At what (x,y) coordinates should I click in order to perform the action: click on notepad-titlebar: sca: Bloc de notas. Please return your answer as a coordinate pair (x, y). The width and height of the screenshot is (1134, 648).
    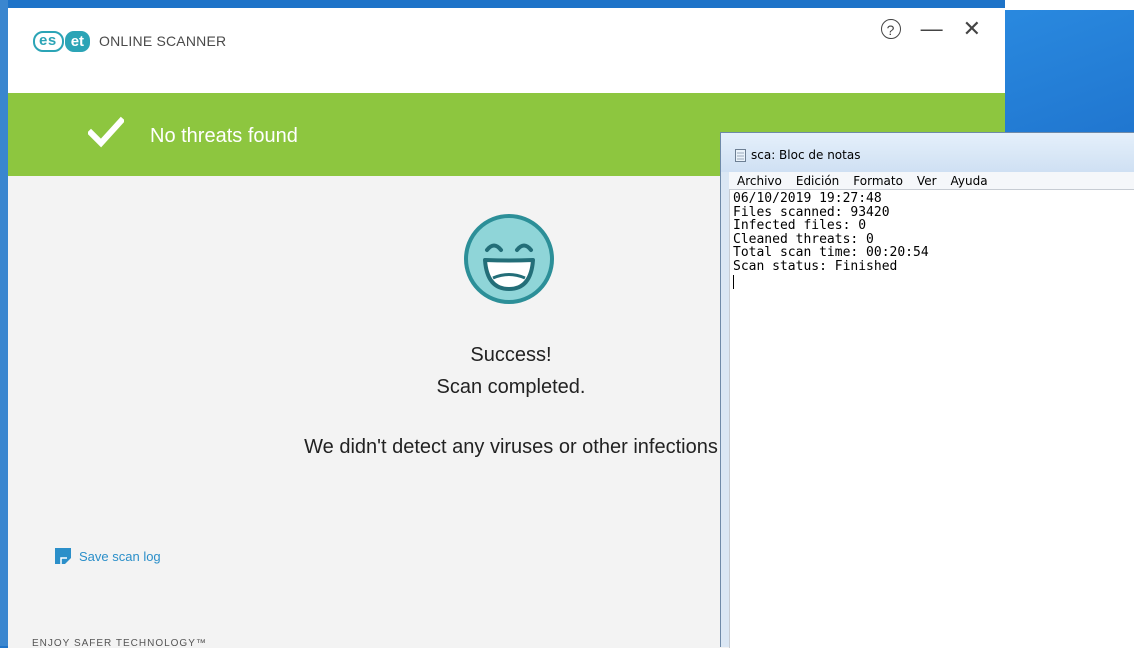
    Looking at the image, I should click on (927, 152).